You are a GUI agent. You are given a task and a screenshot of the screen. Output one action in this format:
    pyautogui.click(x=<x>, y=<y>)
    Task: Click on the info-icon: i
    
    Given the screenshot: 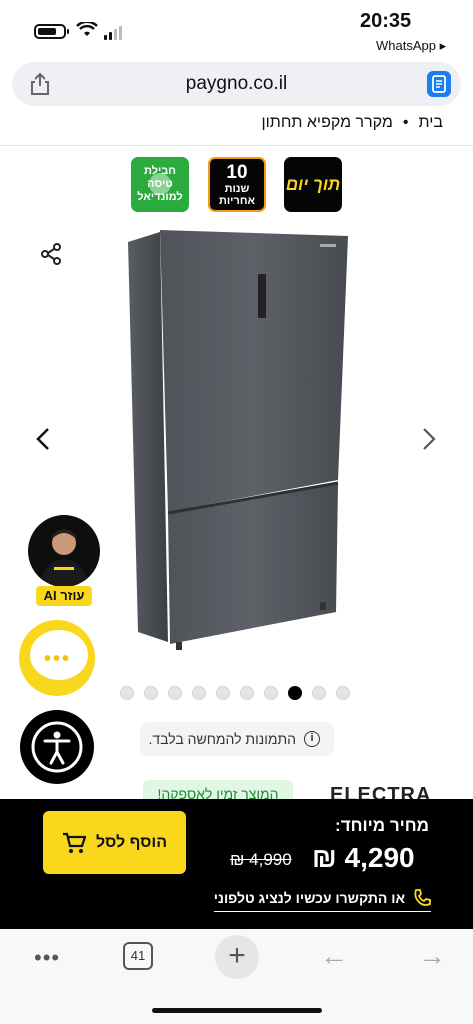 What is the action you would take?
    pyautogui.click(x=312, y=739)
    